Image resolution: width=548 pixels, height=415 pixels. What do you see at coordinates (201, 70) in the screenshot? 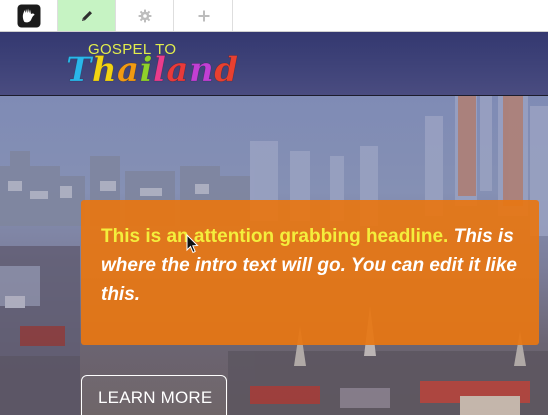
I see `logo-letter: n` at bounding box center [201, 70].